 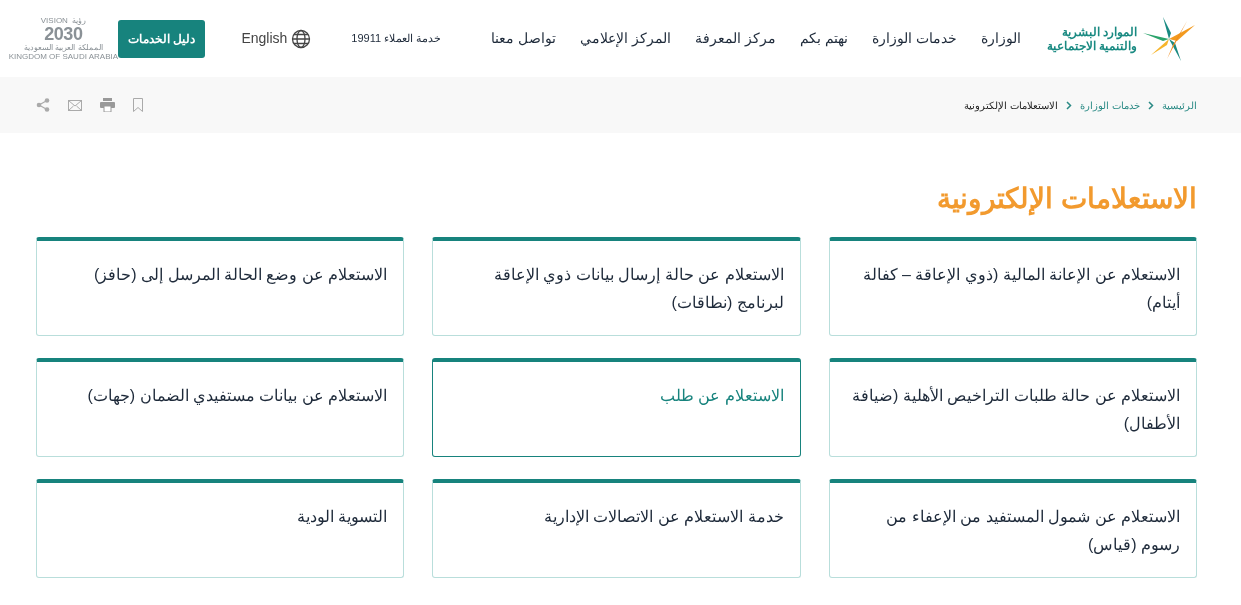 What do you see at coordinates (107, 105) in the screenshot?
I see `print-icon` at bounding box center [107, 105].